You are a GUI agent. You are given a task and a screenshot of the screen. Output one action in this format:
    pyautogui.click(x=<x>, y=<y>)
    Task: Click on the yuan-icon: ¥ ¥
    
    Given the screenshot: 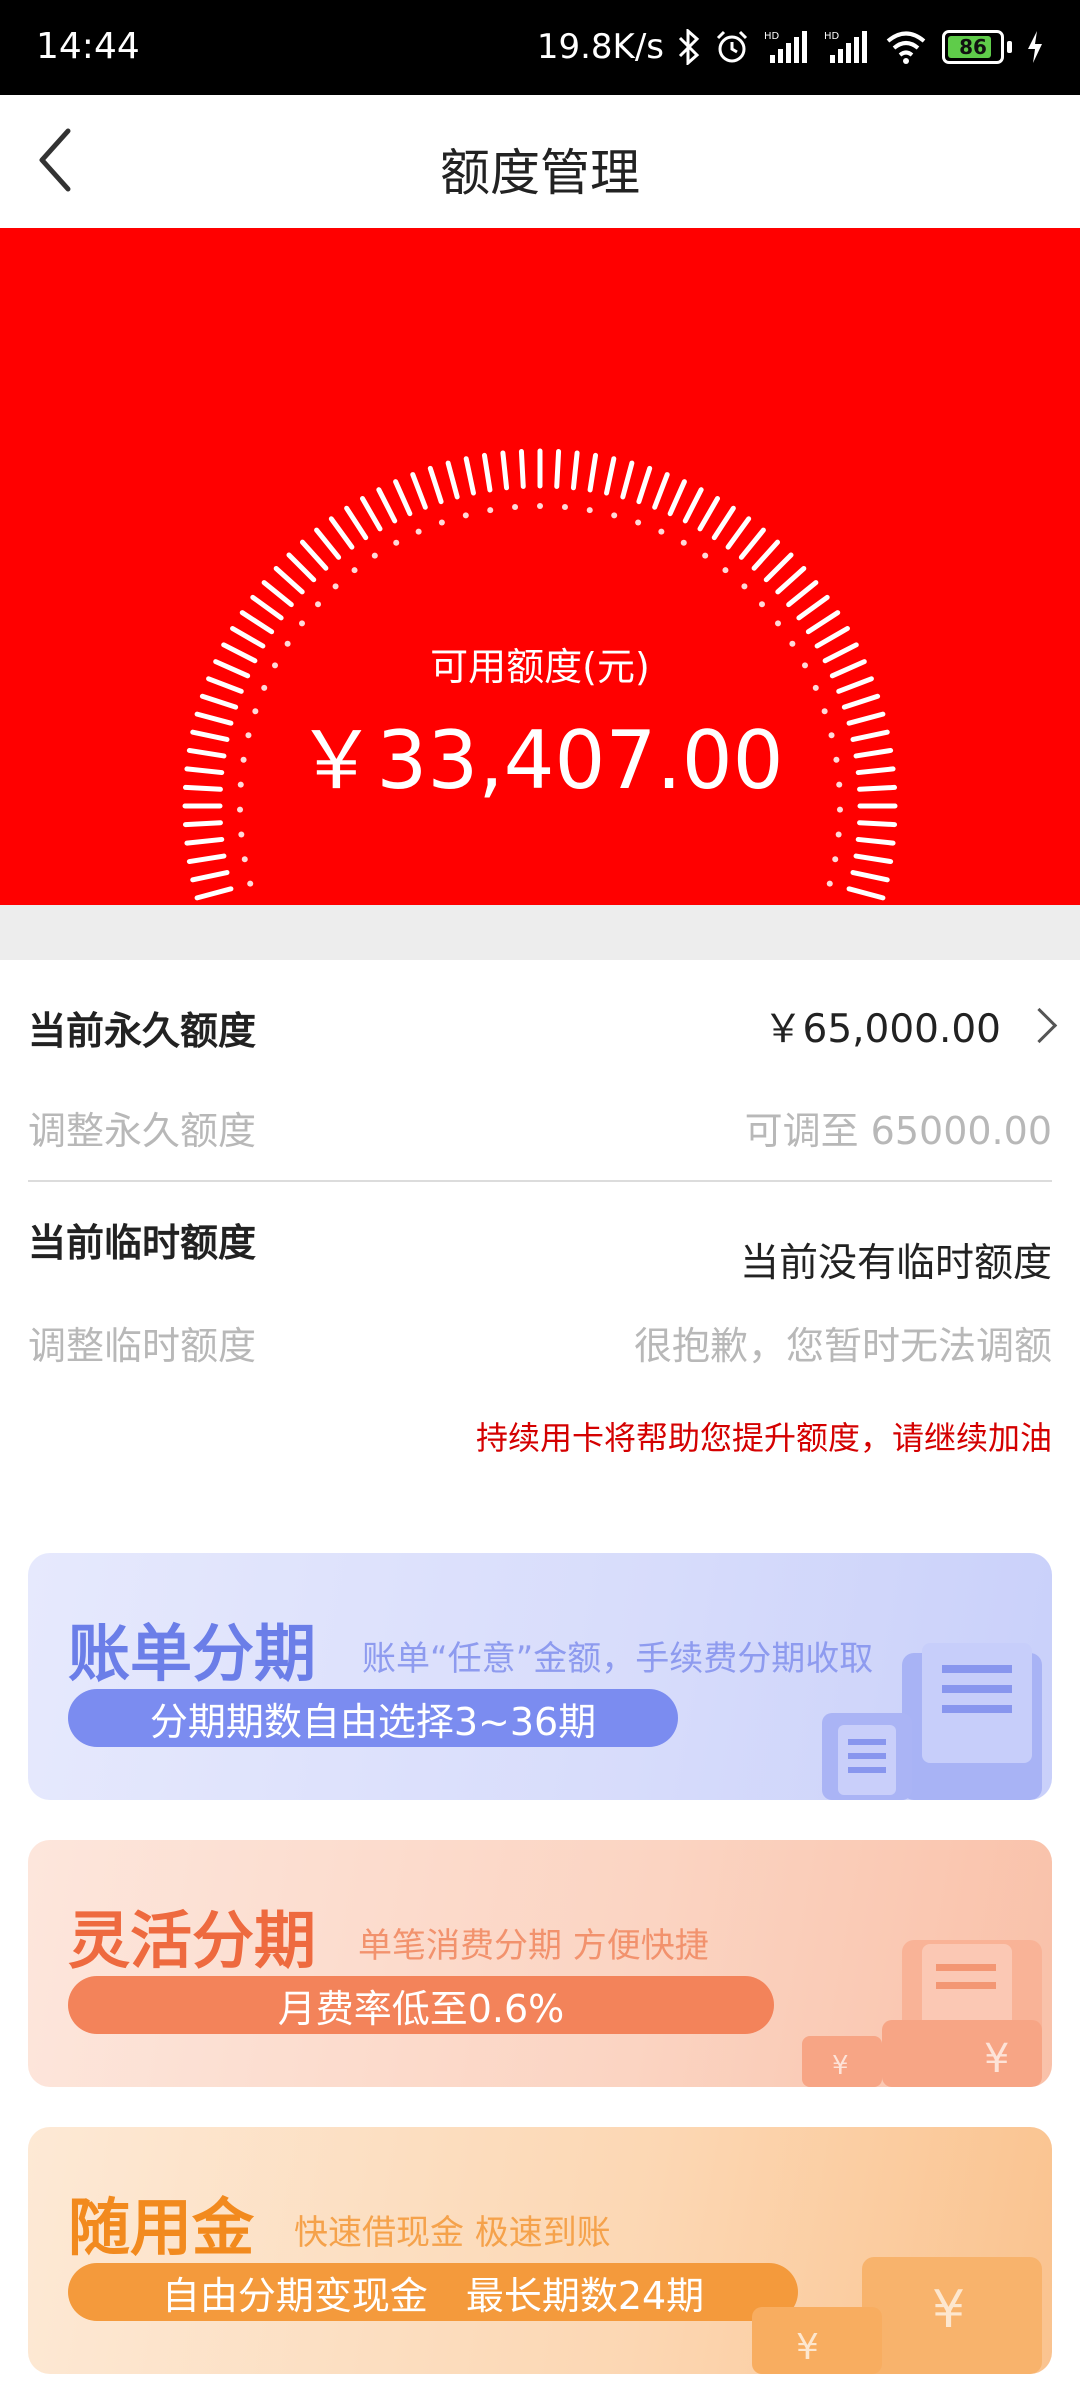 What is the action you would take?
    pyautogui.click(x=922, y=2013)
    